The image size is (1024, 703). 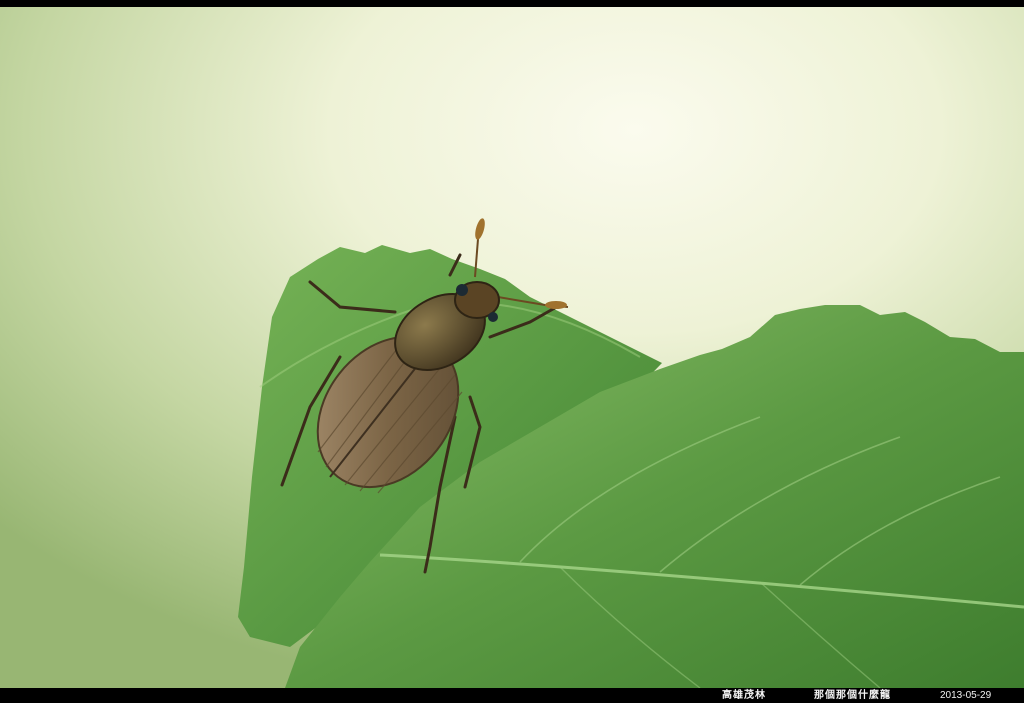 I want to click on caption-date: 2013-05-29, so click(x=966, y=695).